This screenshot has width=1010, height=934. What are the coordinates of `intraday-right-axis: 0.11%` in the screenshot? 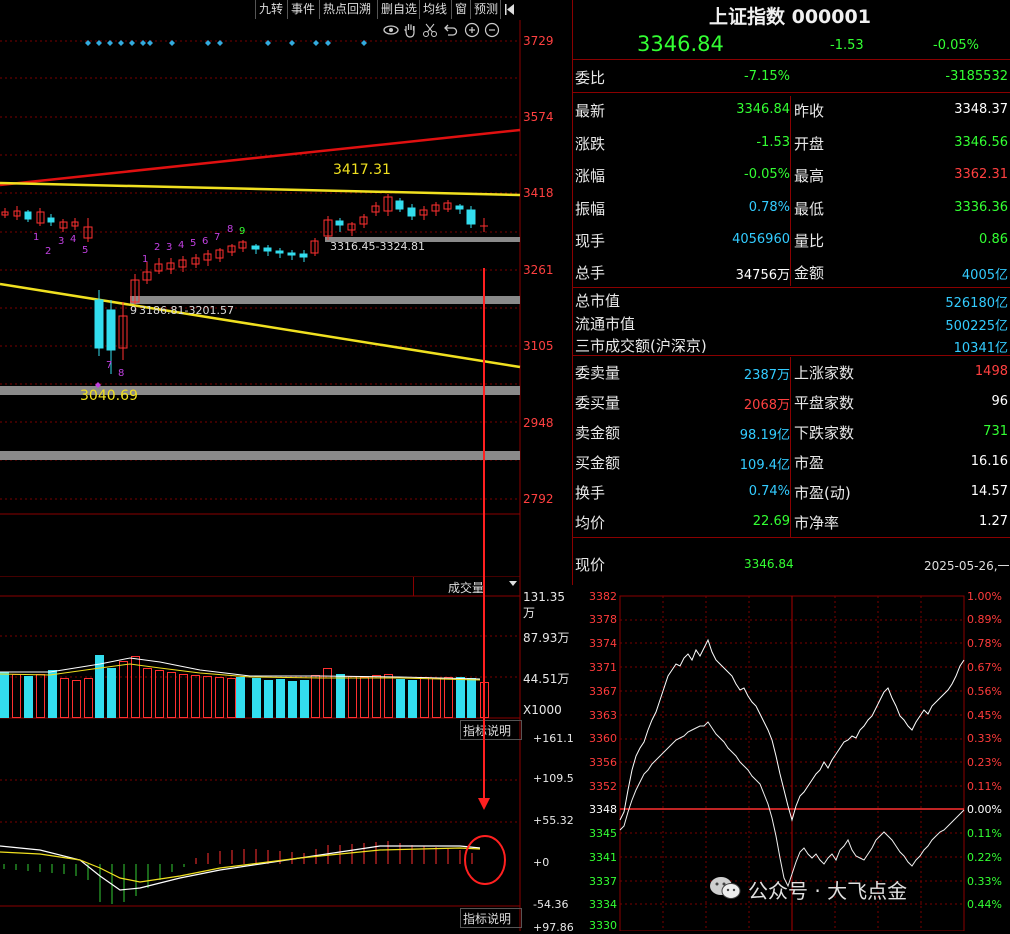 It's located at (984, 786).